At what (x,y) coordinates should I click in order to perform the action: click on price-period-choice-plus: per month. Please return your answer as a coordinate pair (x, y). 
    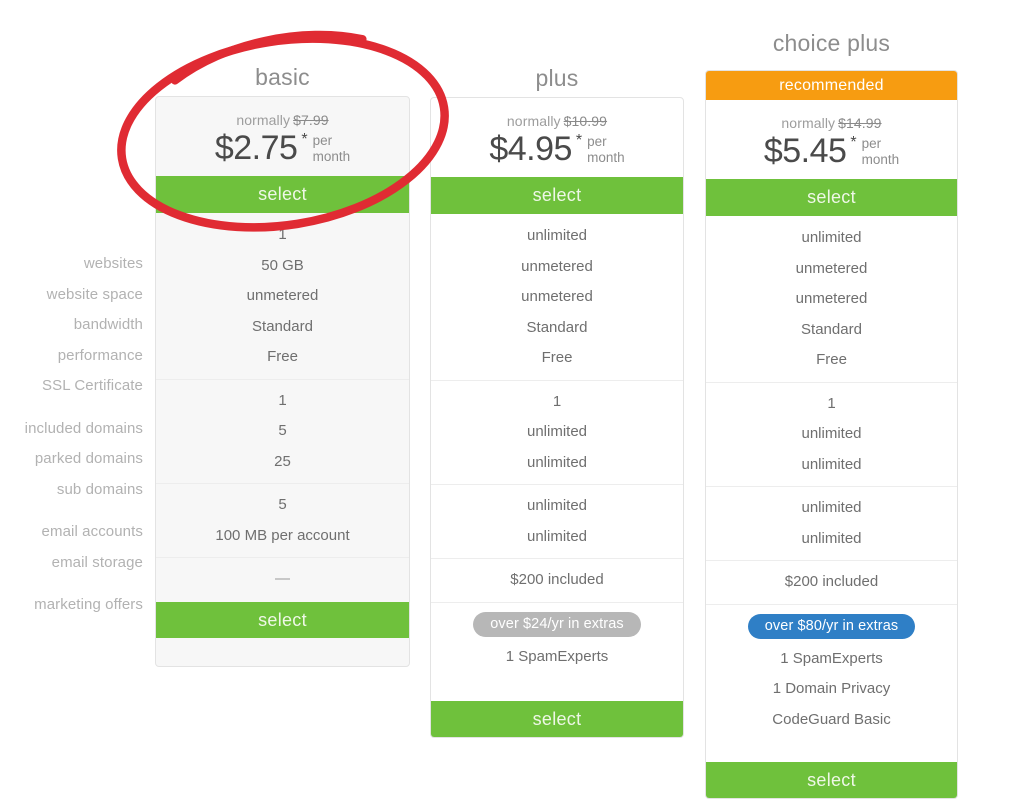
    Looking at the image, I should click on (881, 152).